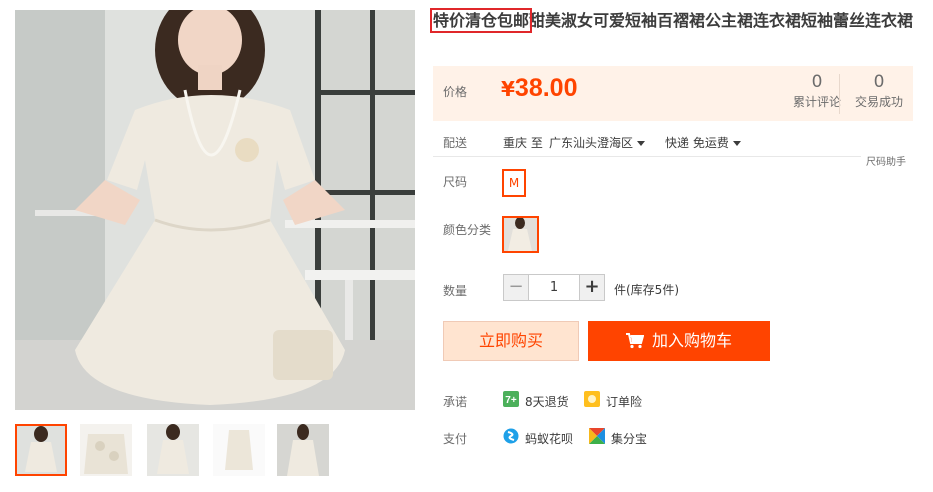  I want to click on size-label: 尺码, so click(455, 182).